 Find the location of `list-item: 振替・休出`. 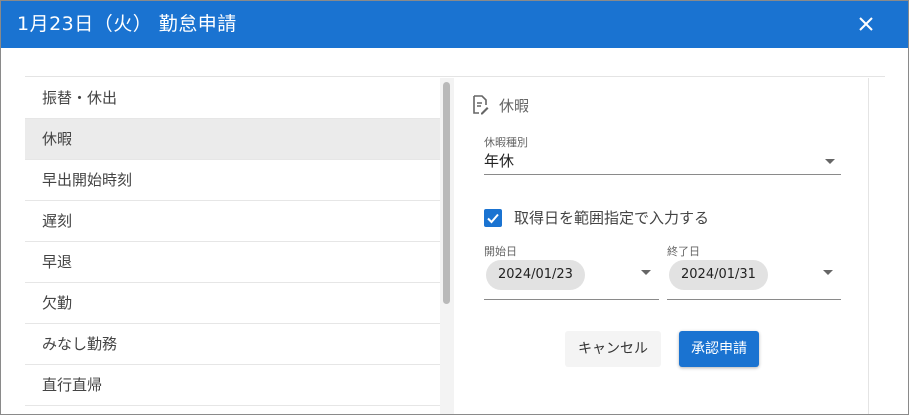

list-item: 振替・休出 is located at coordinates (232, 98).